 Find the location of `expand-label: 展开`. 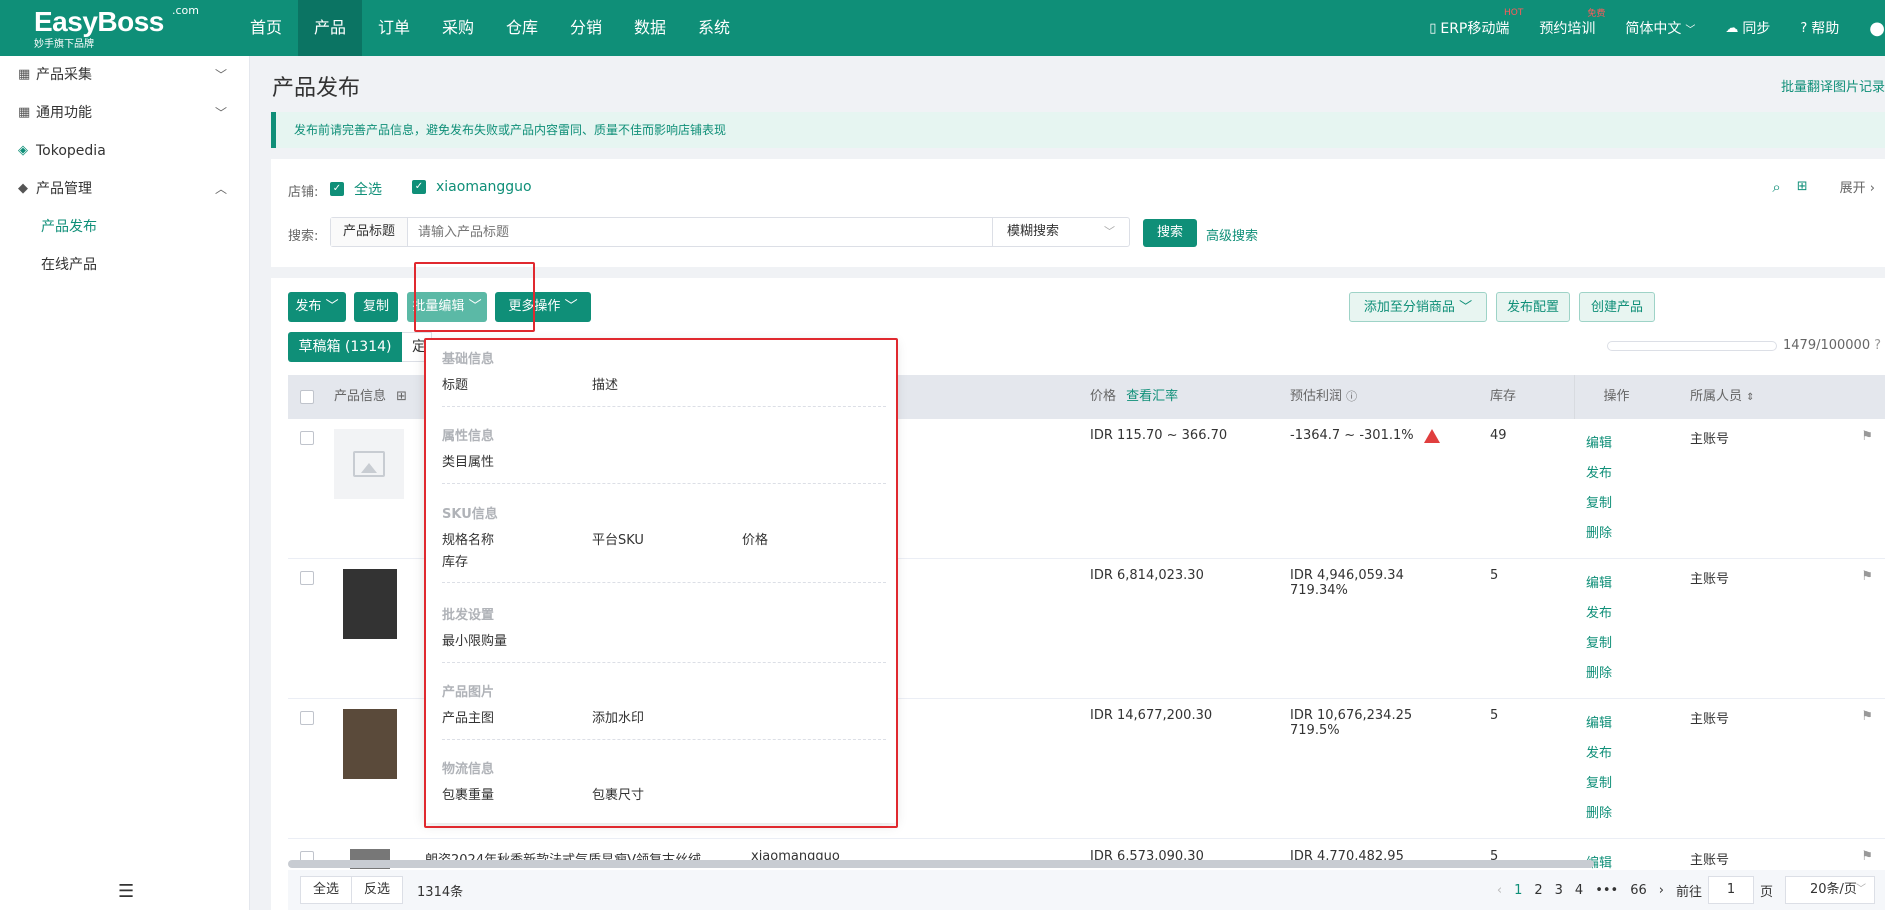

expand-label: 展开 is located at coordinates (1852, 188).